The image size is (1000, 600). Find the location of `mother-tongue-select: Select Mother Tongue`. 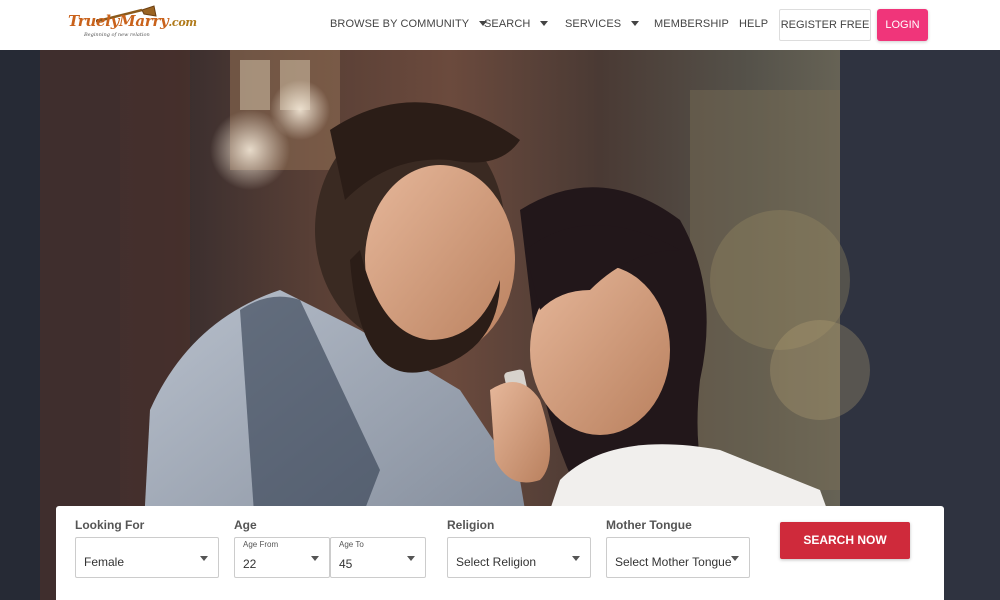

mother-tongue-select: Select Mother Tongue is located at coordinates (678, 557).